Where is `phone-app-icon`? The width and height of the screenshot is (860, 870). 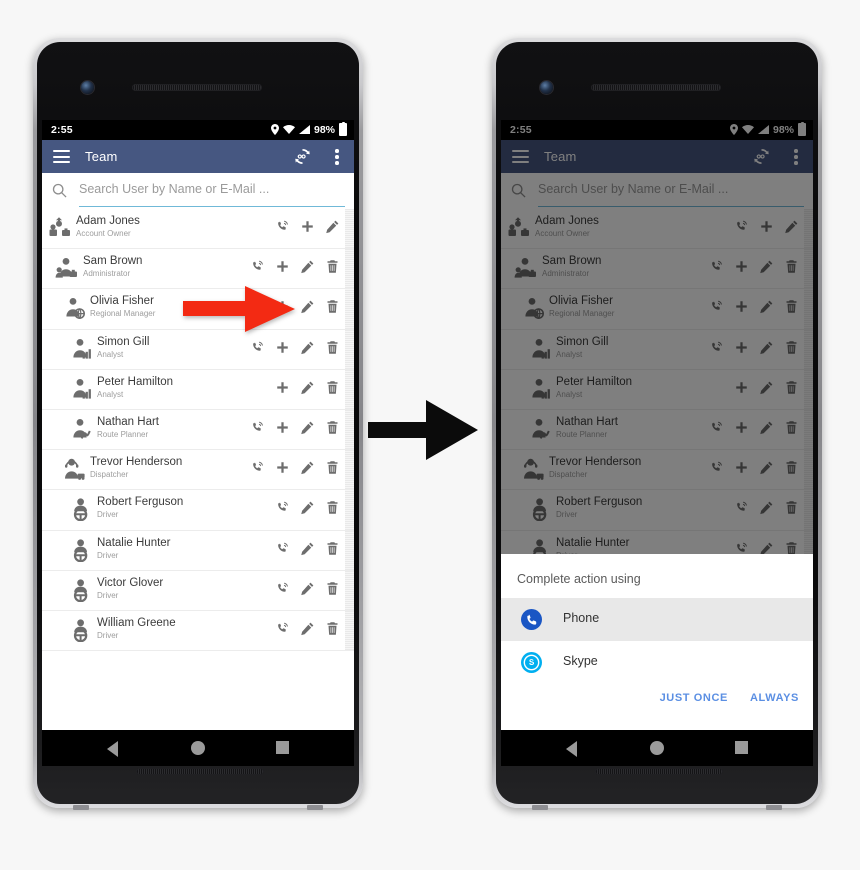
phone-app-icon is located at coordinates (531, 619).